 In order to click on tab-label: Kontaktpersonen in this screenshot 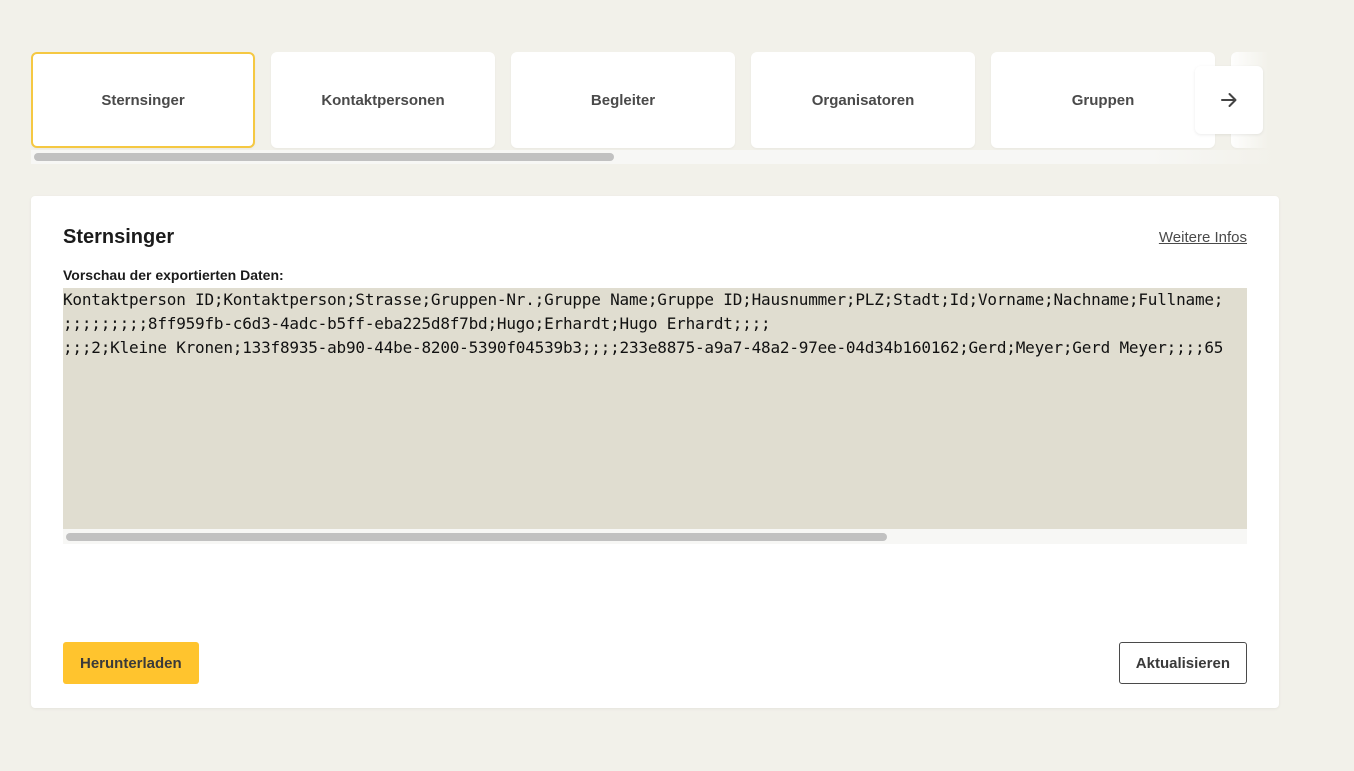, I will do `click(383, 100)`.